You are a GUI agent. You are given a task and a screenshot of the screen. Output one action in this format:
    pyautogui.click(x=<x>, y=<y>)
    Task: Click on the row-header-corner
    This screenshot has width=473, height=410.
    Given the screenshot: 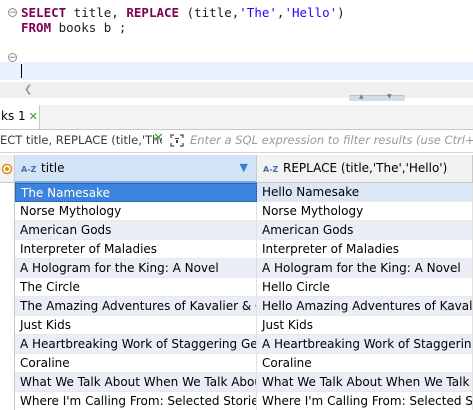 What is the action you would take?
    pyautogui.click(x=7, y=169)
    